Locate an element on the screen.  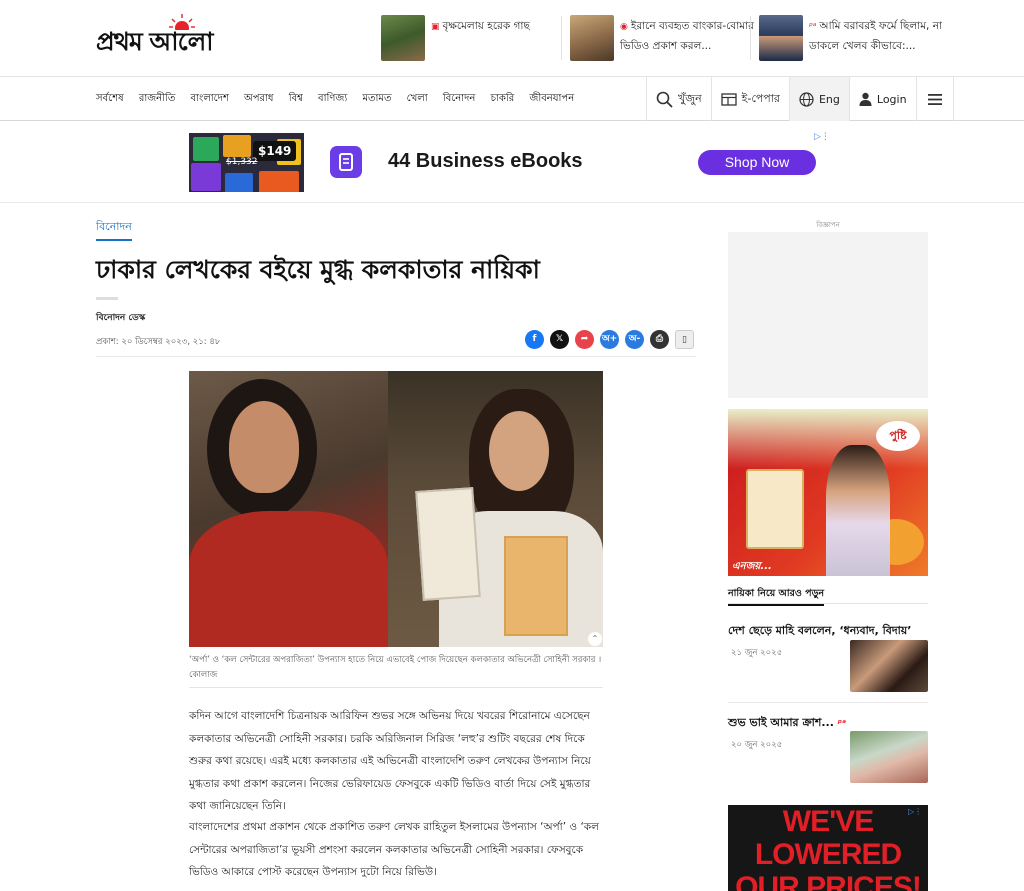
search-button: খুঁজুন is located at coordinates (678, 99).